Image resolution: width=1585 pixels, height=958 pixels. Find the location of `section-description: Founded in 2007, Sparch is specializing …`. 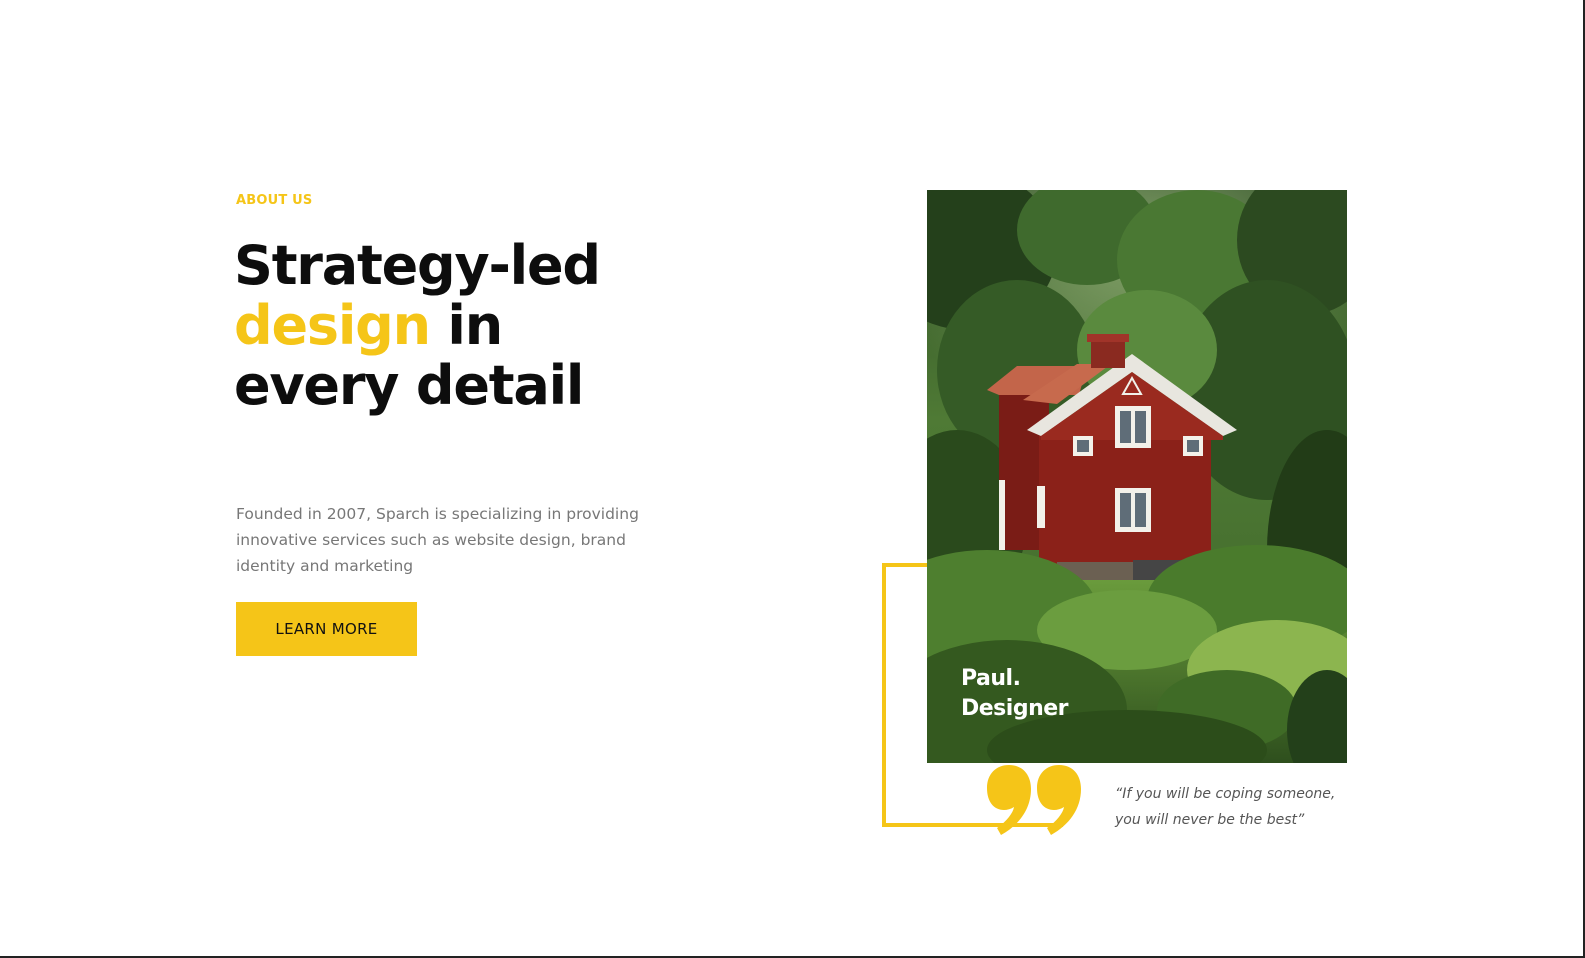

section-description: Founded in 2007, Sparch is specializing … is located at coordinates (437, 539).